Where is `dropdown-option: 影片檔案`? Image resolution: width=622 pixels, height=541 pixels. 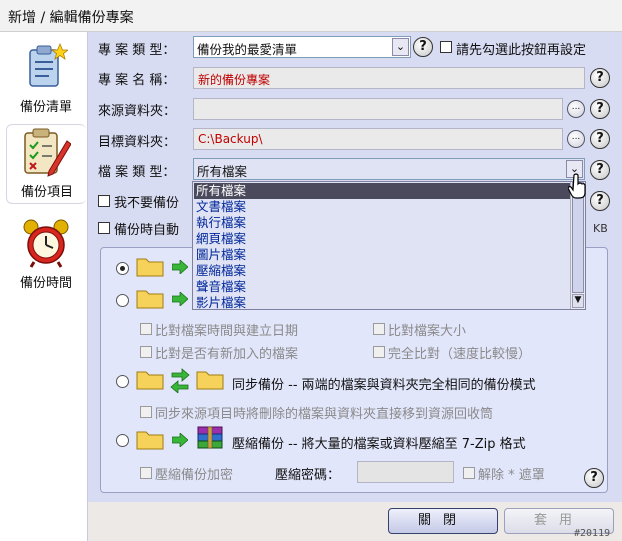
dropdown-option: 影片檔案 is located at coordinates (382, 302).